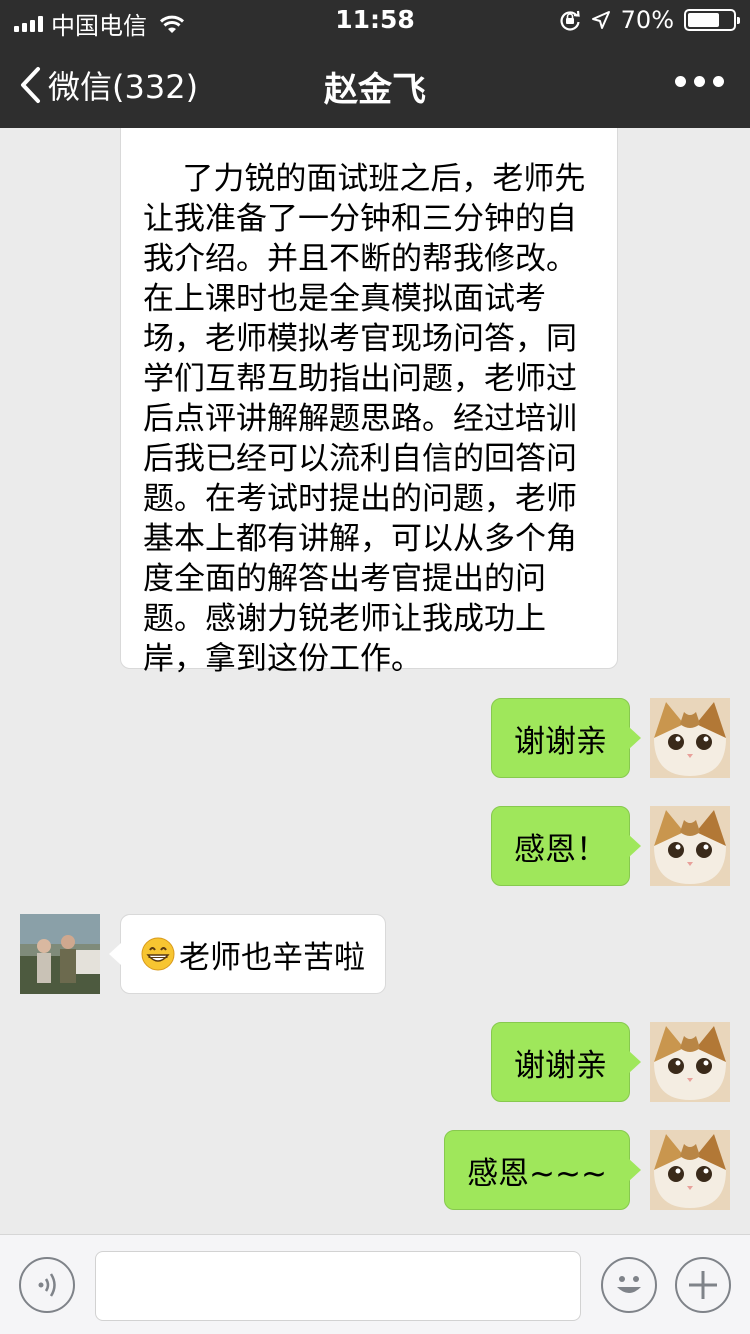 This screenshot has height=1334, width=750. What do you see at coordinates (703, 20) in the screenshot?
I see `battery-level-fill` at bounding box center [703, 20].